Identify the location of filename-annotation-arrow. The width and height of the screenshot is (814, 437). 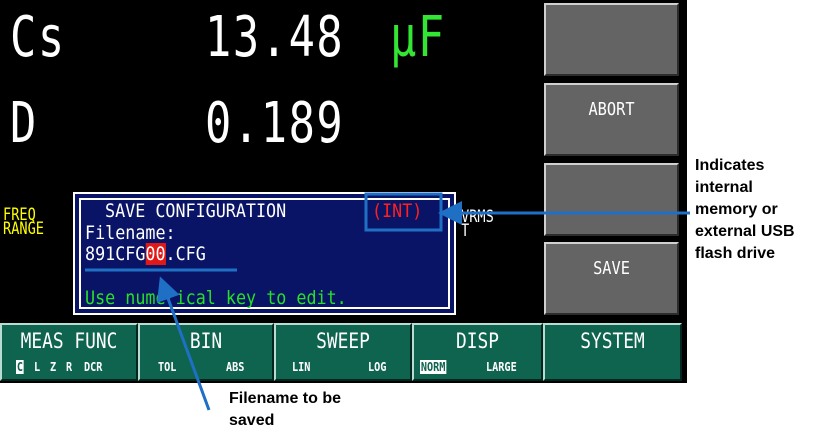
(183, 343).